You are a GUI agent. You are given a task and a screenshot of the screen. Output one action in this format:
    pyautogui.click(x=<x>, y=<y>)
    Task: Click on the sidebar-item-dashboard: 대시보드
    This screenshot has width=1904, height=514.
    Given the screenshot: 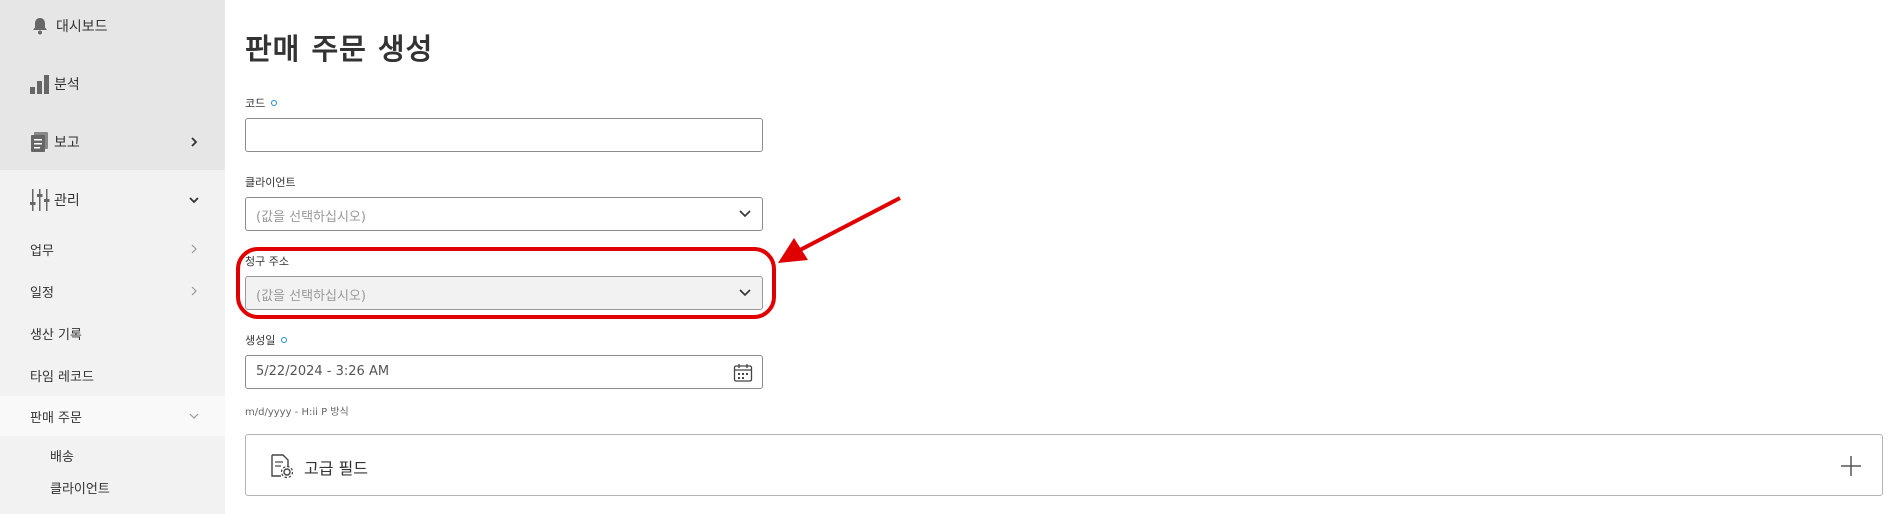 What is the action you would take?
    pyautogui.click(x=112, y=26)
    